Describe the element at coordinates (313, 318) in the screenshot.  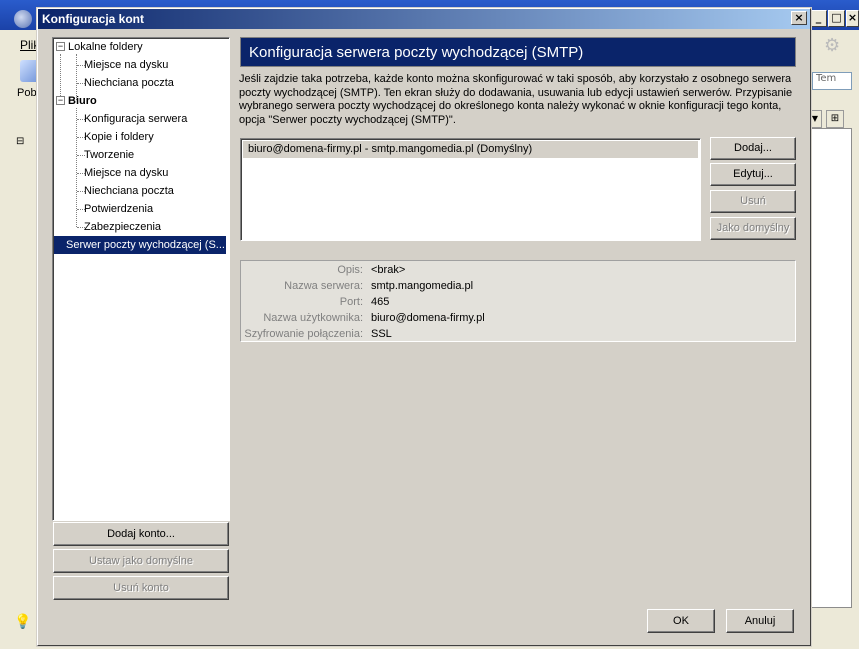
I see `detail-label: Nazwa użytkownika:` at that location.